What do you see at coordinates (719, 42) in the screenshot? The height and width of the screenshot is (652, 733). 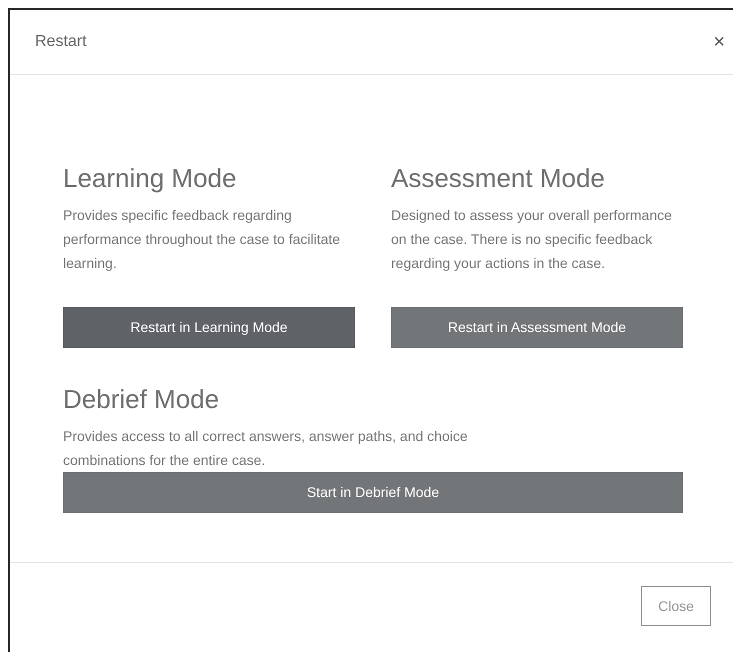 I see `close-button: ×` at bounding box center [719, 42].